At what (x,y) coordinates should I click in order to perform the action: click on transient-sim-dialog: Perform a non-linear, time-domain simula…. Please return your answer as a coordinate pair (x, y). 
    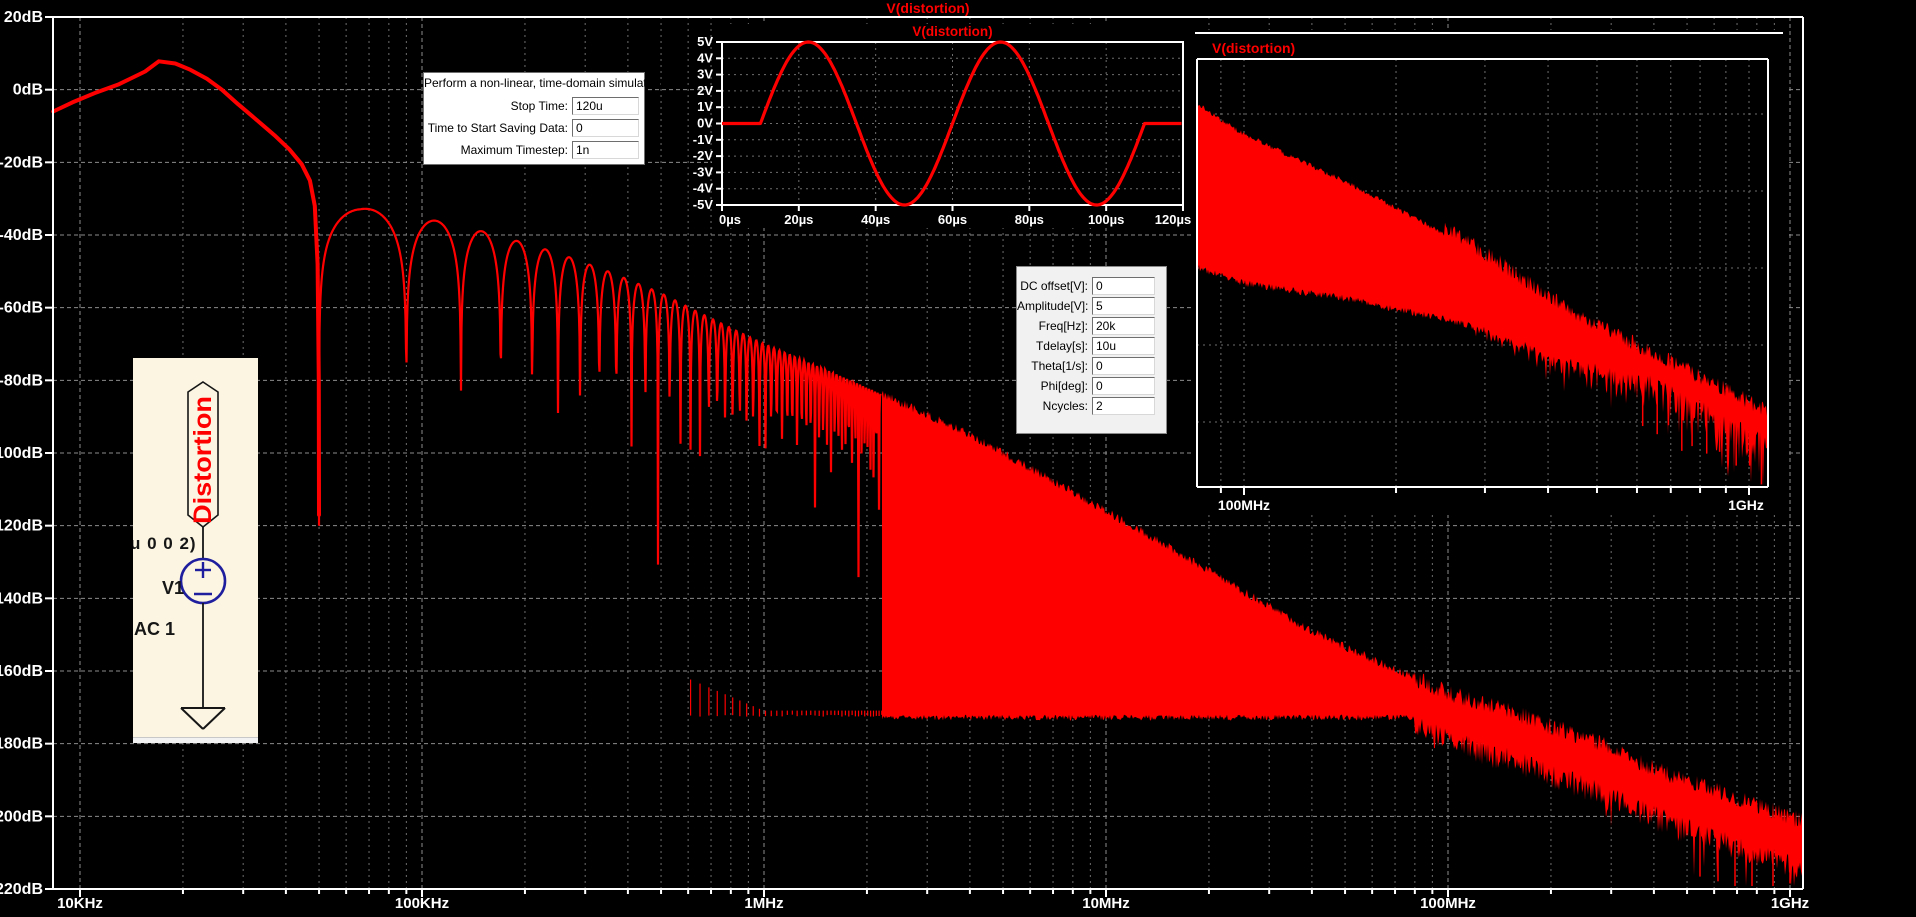
    Looking at the image, I should click on (545, 118).